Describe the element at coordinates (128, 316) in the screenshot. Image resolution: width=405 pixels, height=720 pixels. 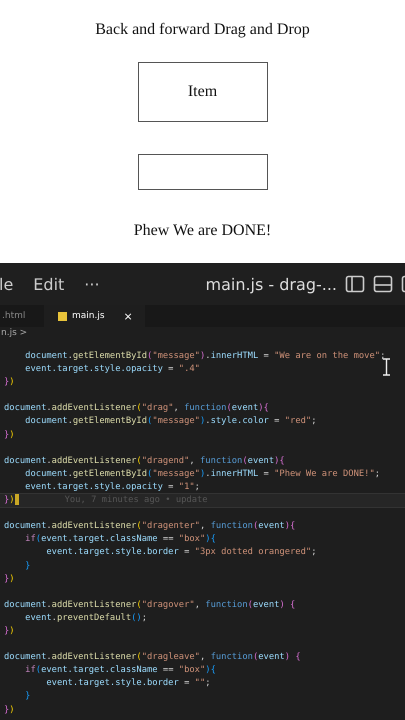
I see `close-icon: ×` at that location.